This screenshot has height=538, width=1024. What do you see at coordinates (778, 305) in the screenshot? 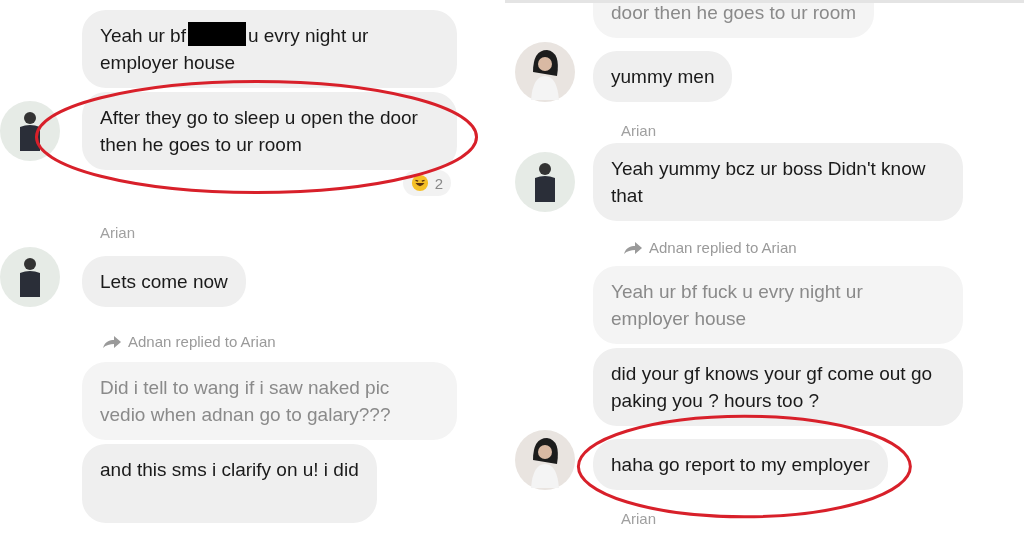
I see `message-bubble: Yeah ur bf fuck u evry night ur employer house` at bounding box center [778, 305].